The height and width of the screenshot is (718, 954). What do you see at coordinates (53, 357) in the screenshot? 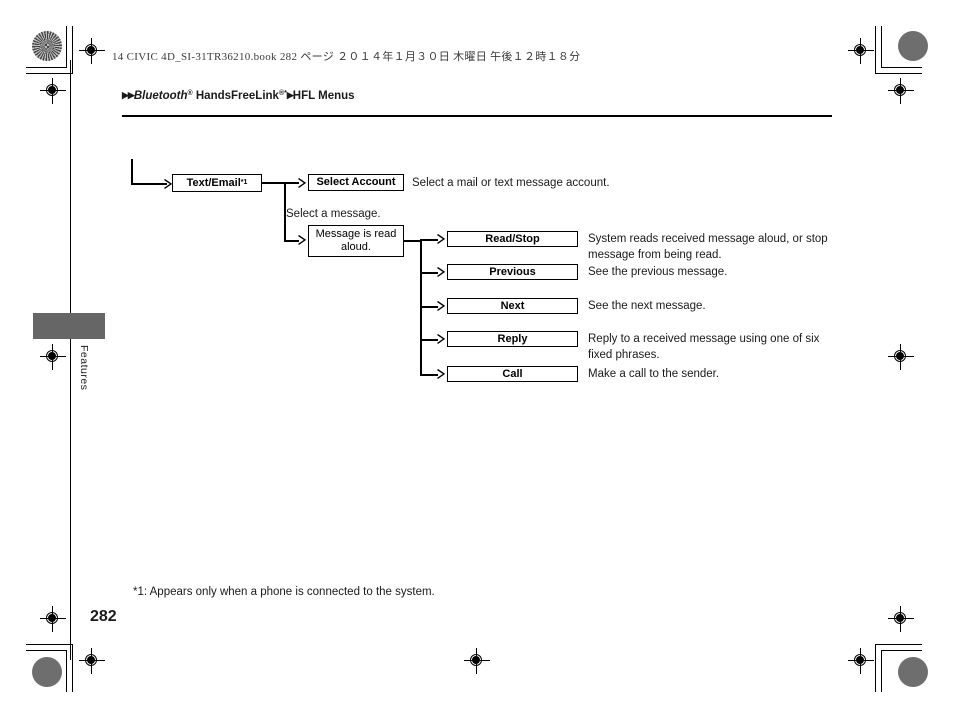
I see `registration-mark-left-middle` at bounding box center [53, 357].